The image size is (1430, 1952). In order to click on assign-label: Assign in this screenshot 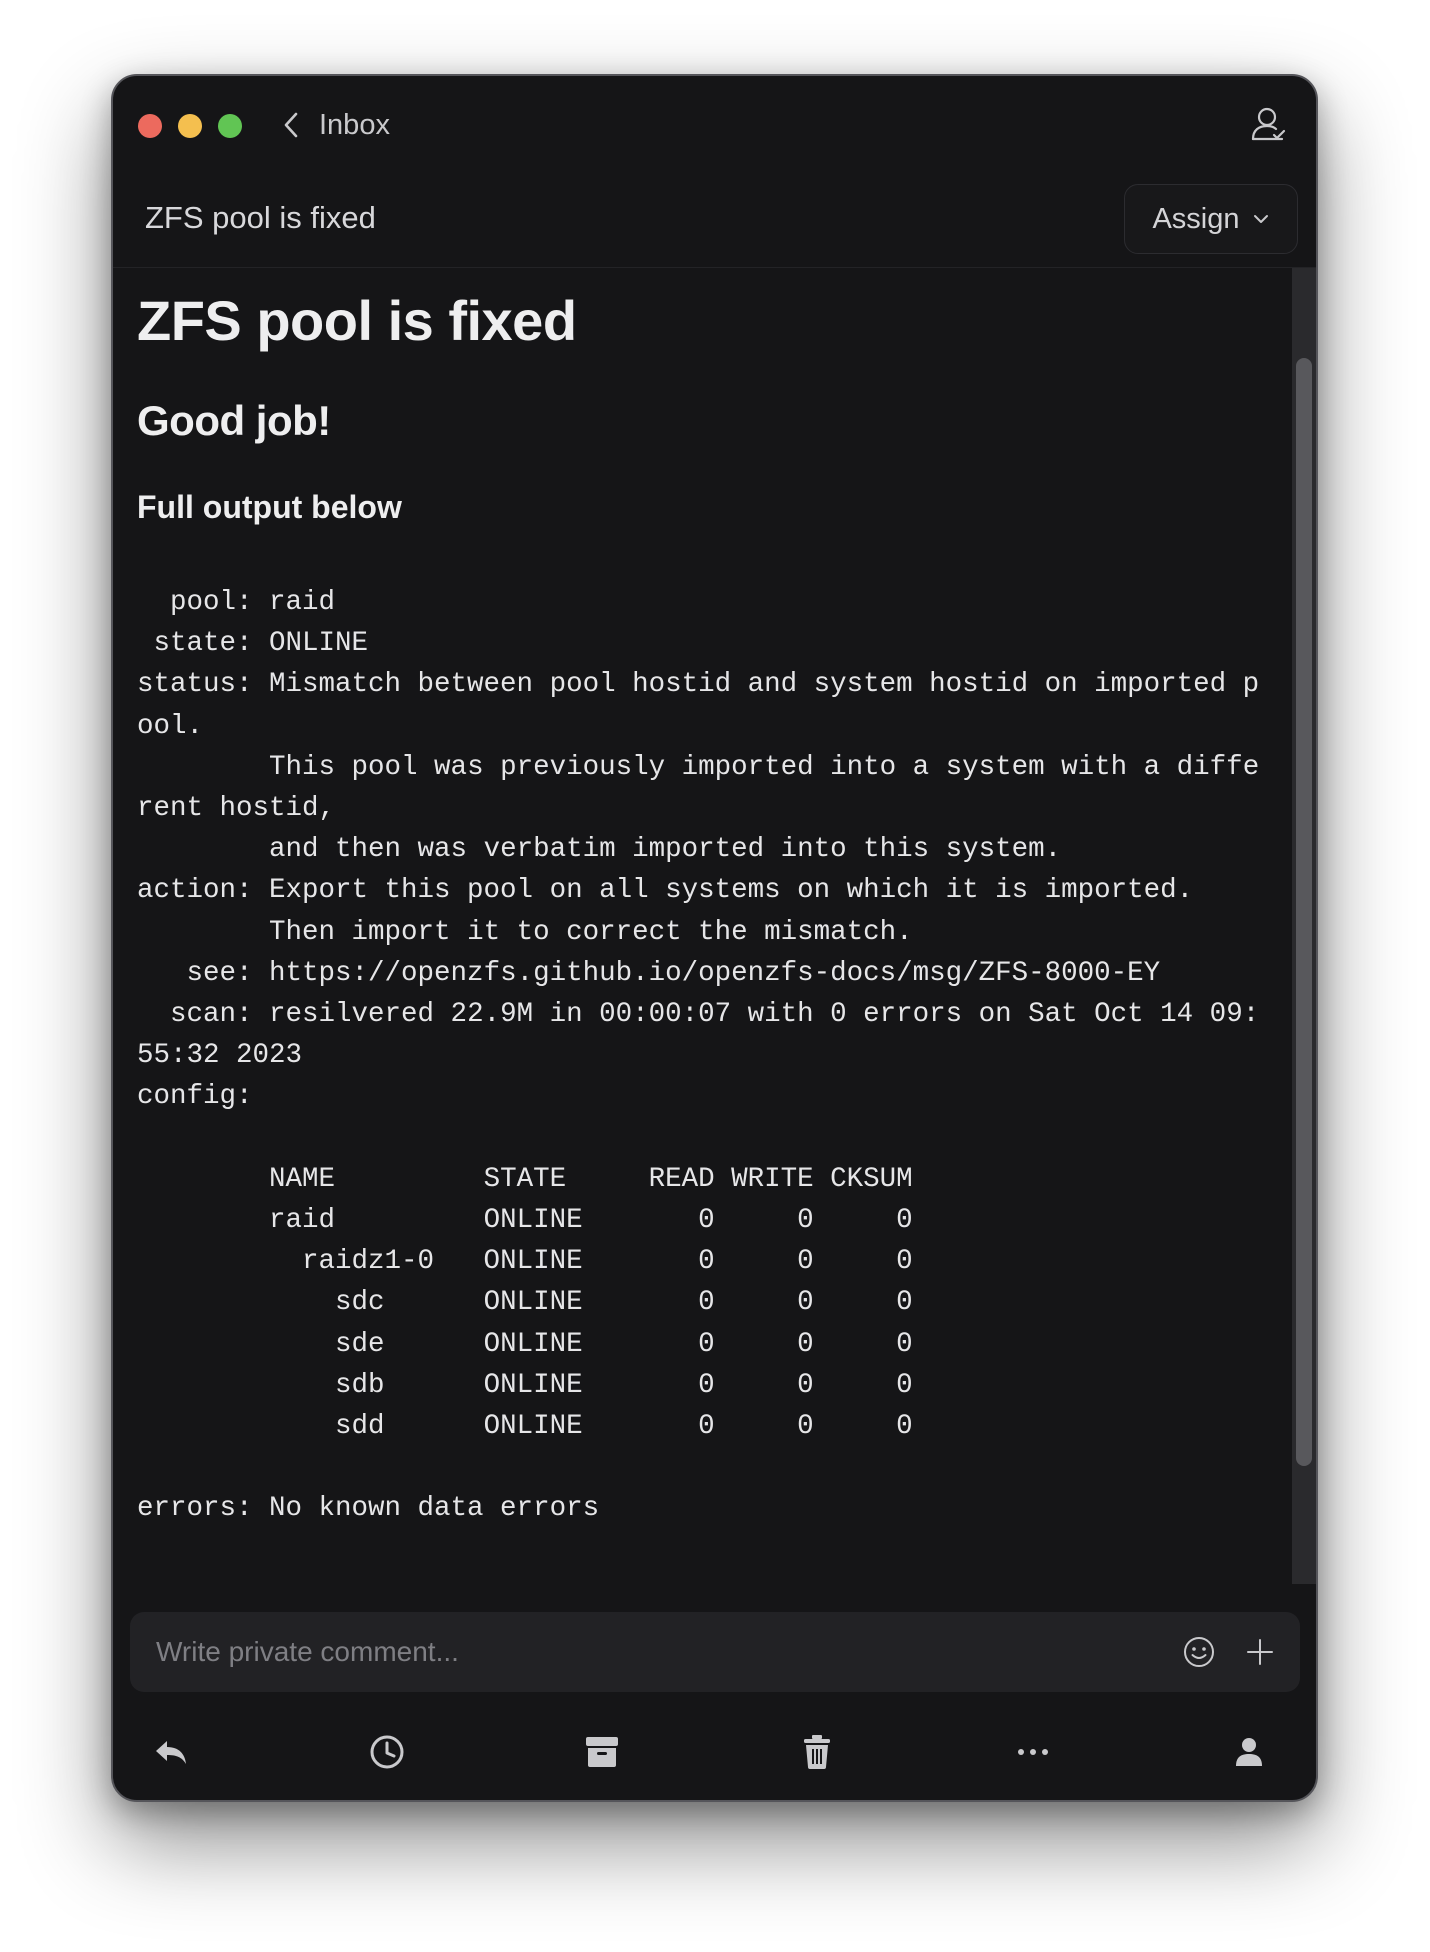, I will do `click(1196, 218)`.